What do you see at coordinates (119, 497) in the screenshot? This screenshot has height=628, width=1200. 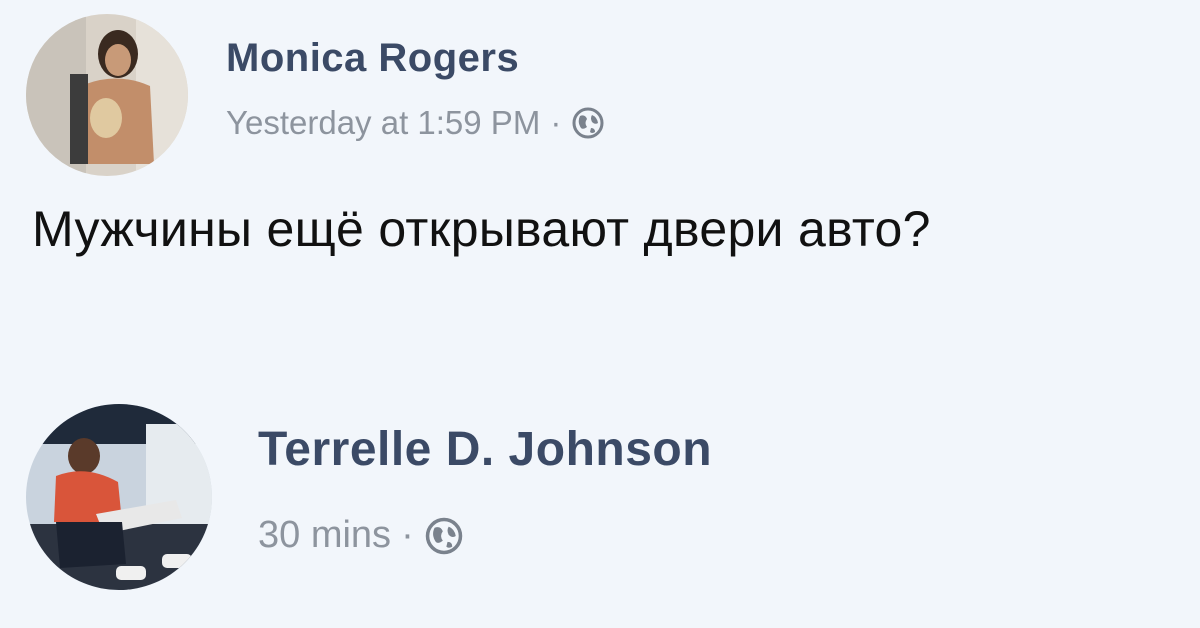 I see `avatar-terrelle-d-johnson` at bounding box center [119, 497].